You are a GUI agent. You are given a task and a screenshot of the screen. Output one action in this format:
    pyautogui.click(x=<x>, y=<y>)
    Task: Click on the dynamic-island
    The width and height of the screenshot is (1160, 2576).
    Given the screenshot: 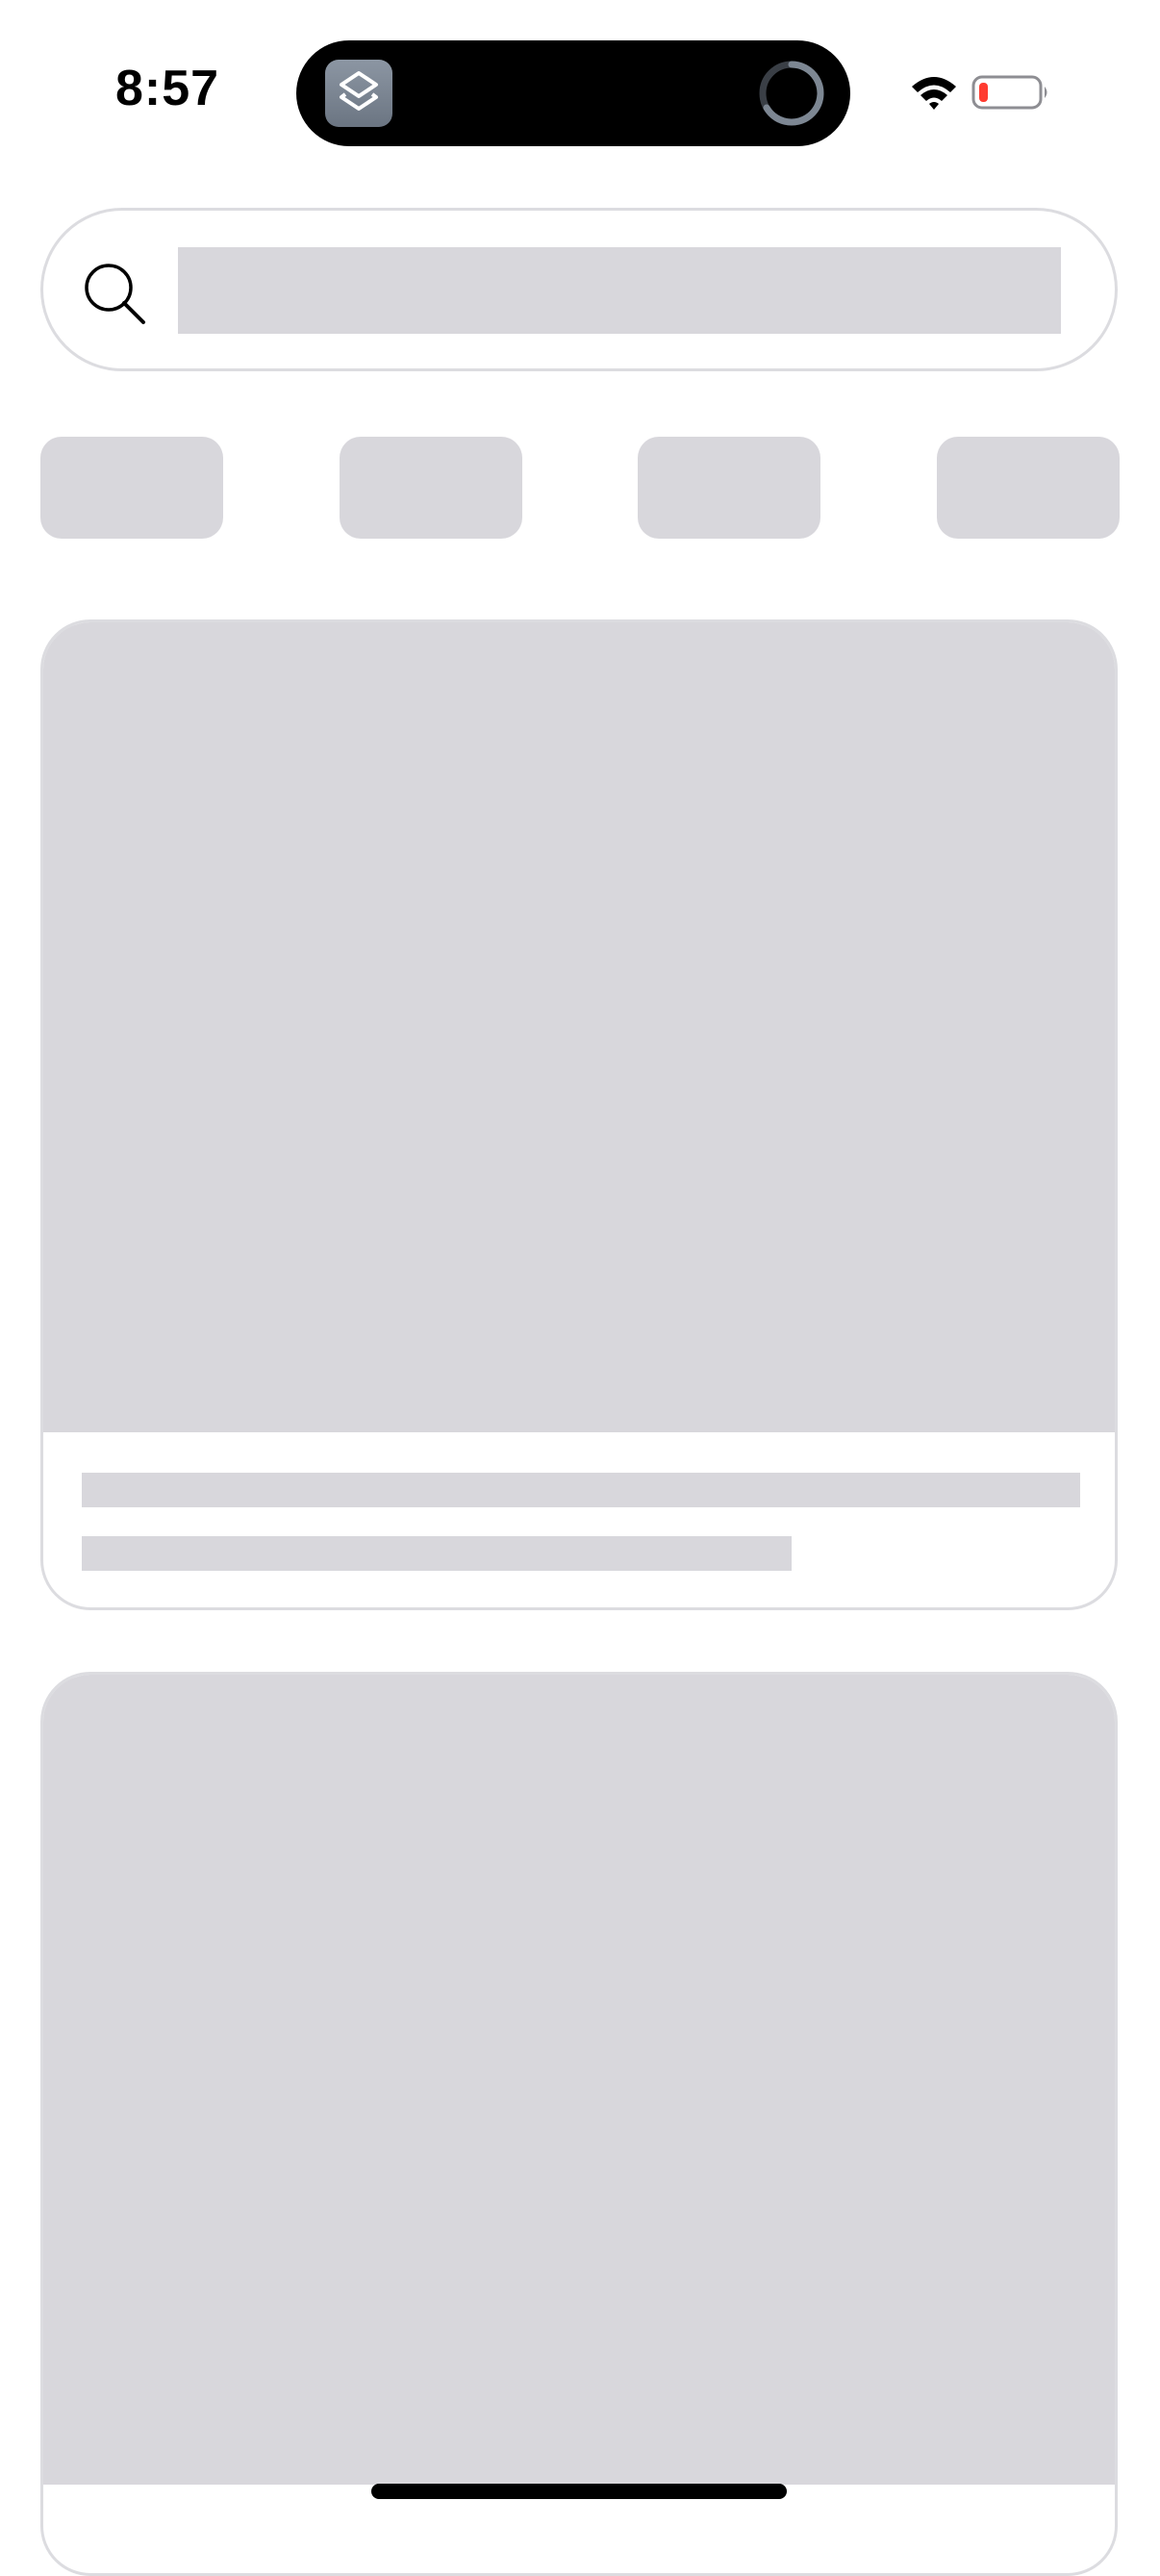 What is the action you would take?
    pyautogui.click(x=573, y=93)
    